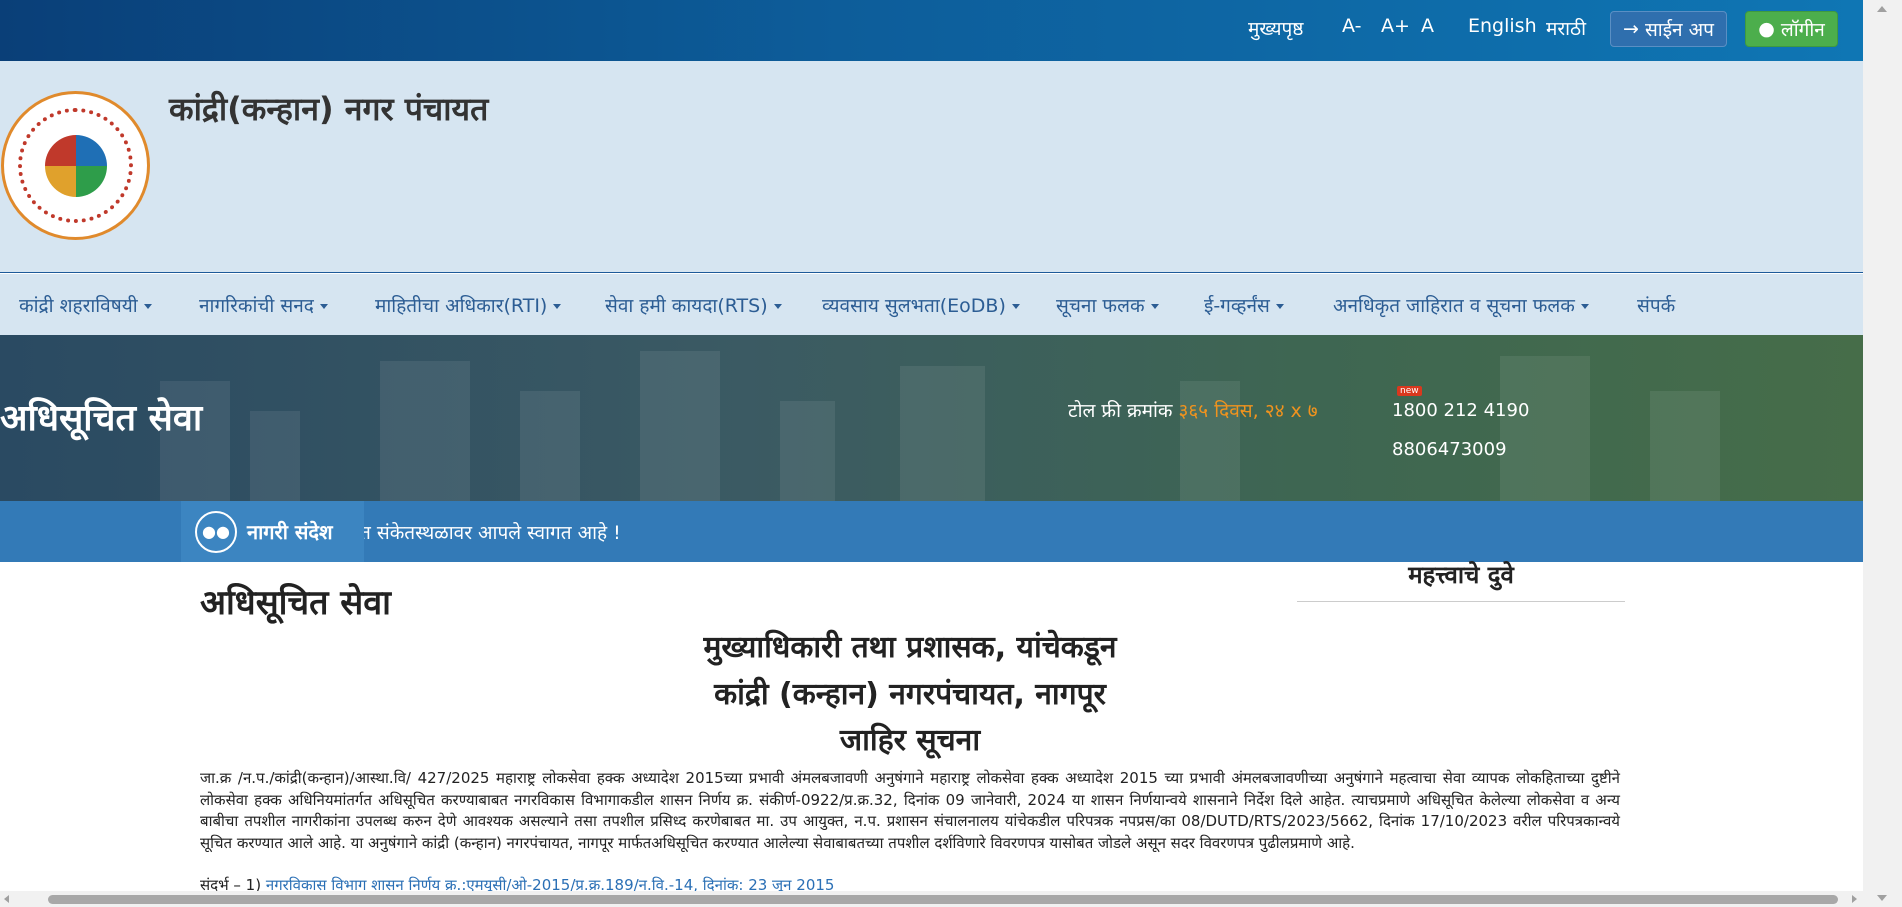 This screenshot has width=1902, height=907. I want to click on ticker-label-box: ●● नागरी संदेश, so click(272, 531).